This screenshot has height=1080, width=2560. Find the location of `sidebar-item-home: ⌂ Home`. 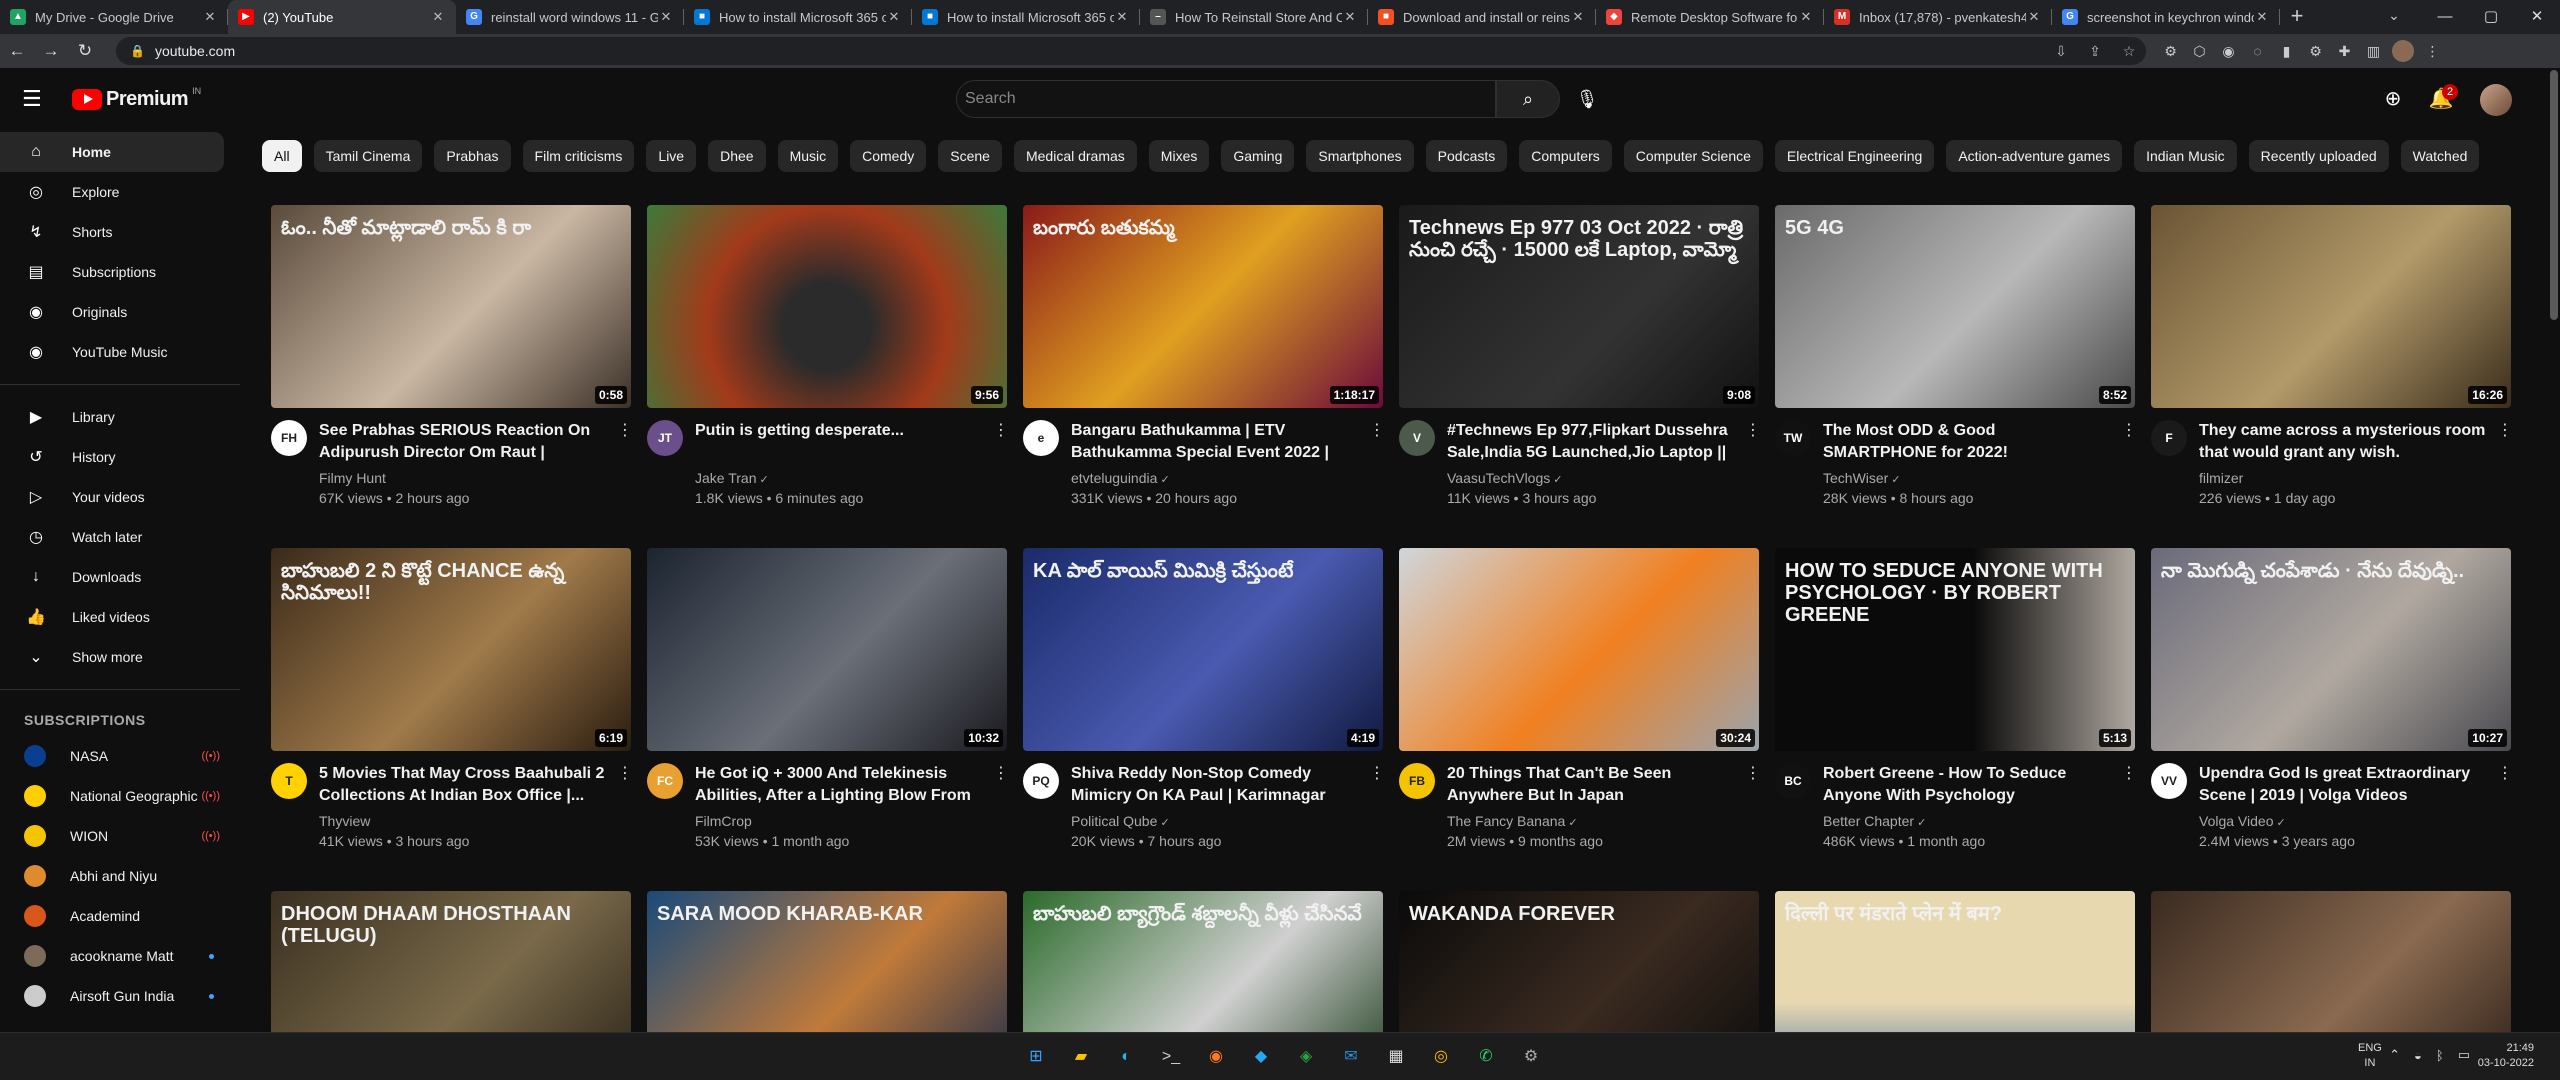

sidebar-item-home: ⌂ Home is located at coordinates (112, 152).